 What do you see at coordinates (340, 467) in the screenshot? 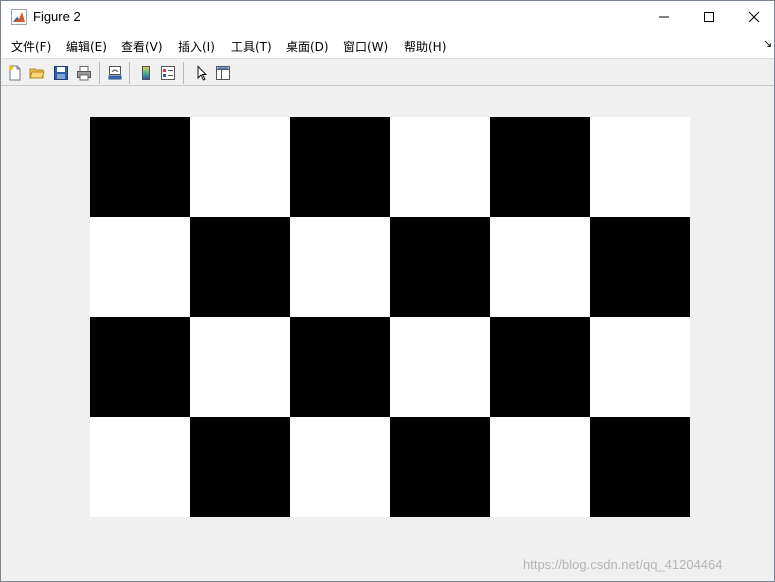
I see `checker-cell-r3-c2` at bounding box center [340, 467].